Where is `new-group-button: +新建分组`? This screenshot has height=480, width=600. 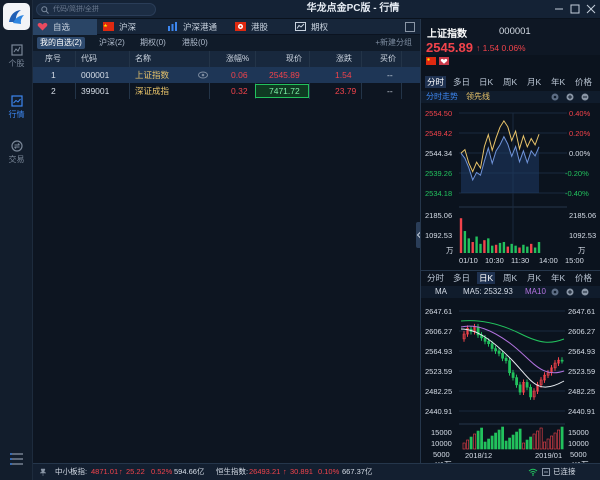
new-group-button: +新建分组 is located at coordinates (393, 43).